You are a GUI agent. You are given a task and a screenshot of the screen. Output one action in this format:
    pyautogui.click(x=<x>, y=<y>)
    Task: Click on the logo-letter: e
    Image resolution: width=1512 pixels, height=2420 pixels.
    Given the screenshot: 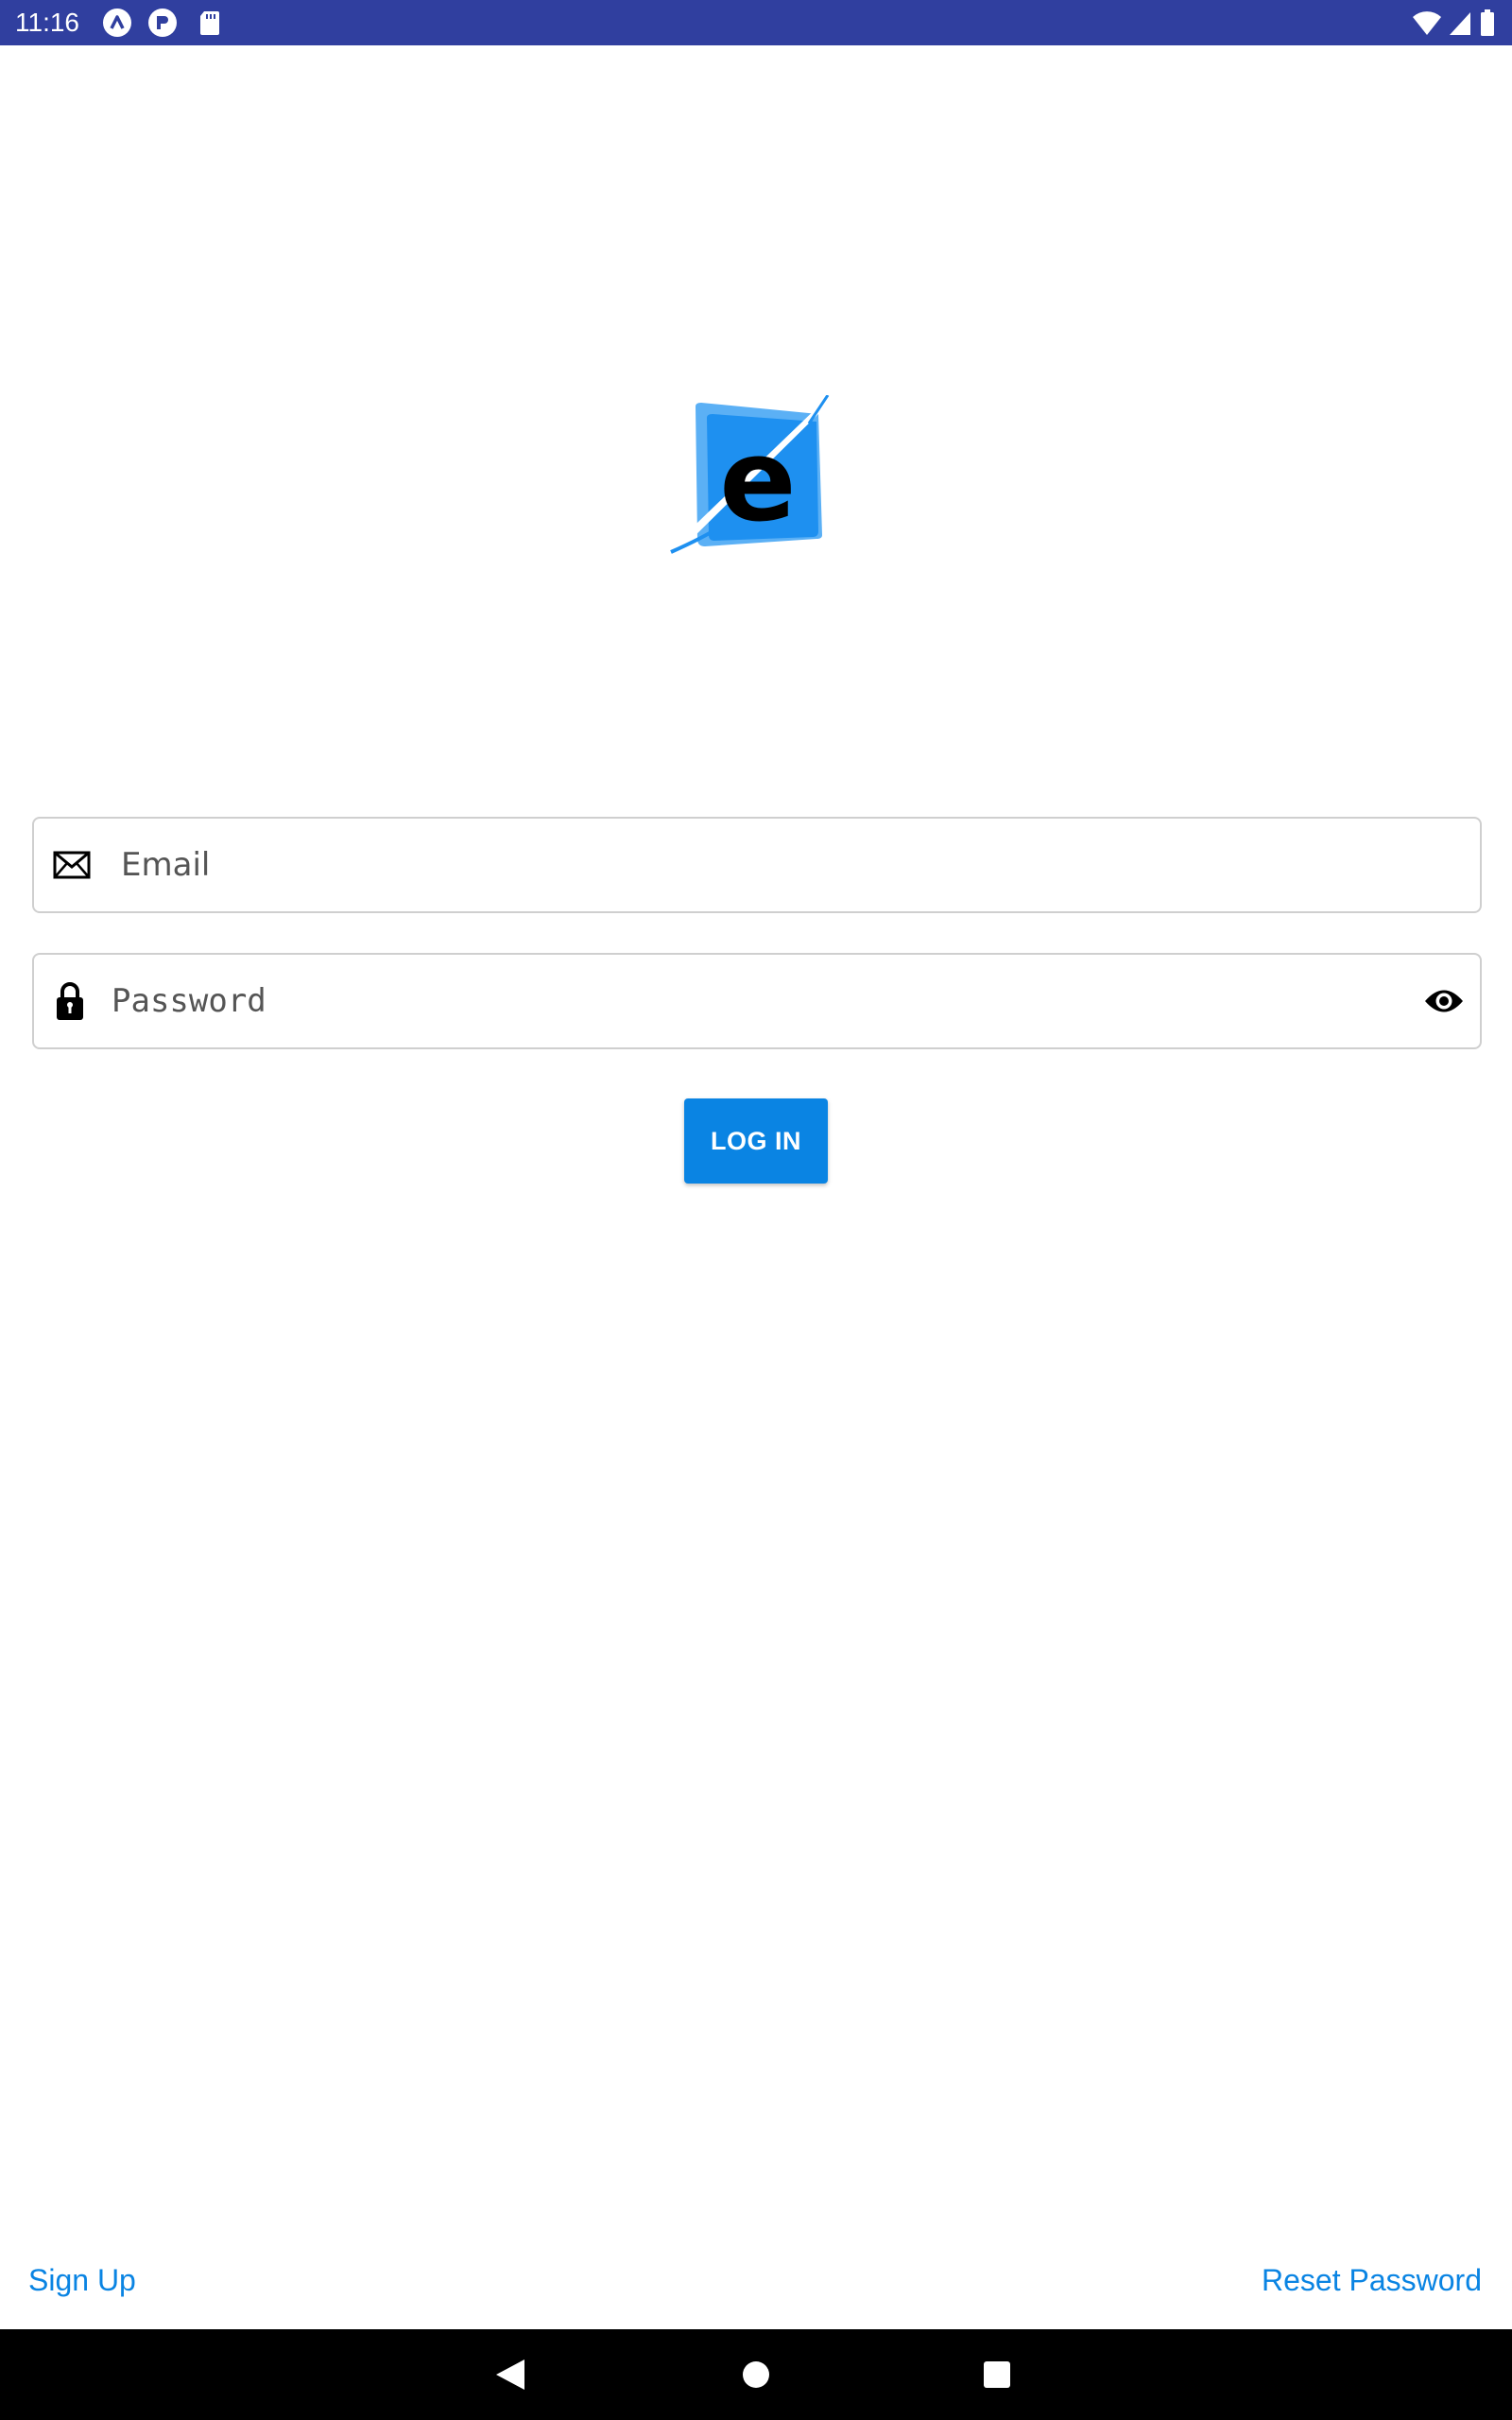 What is the action you would take?
    pyautogui.click(x=757, y=481)
    